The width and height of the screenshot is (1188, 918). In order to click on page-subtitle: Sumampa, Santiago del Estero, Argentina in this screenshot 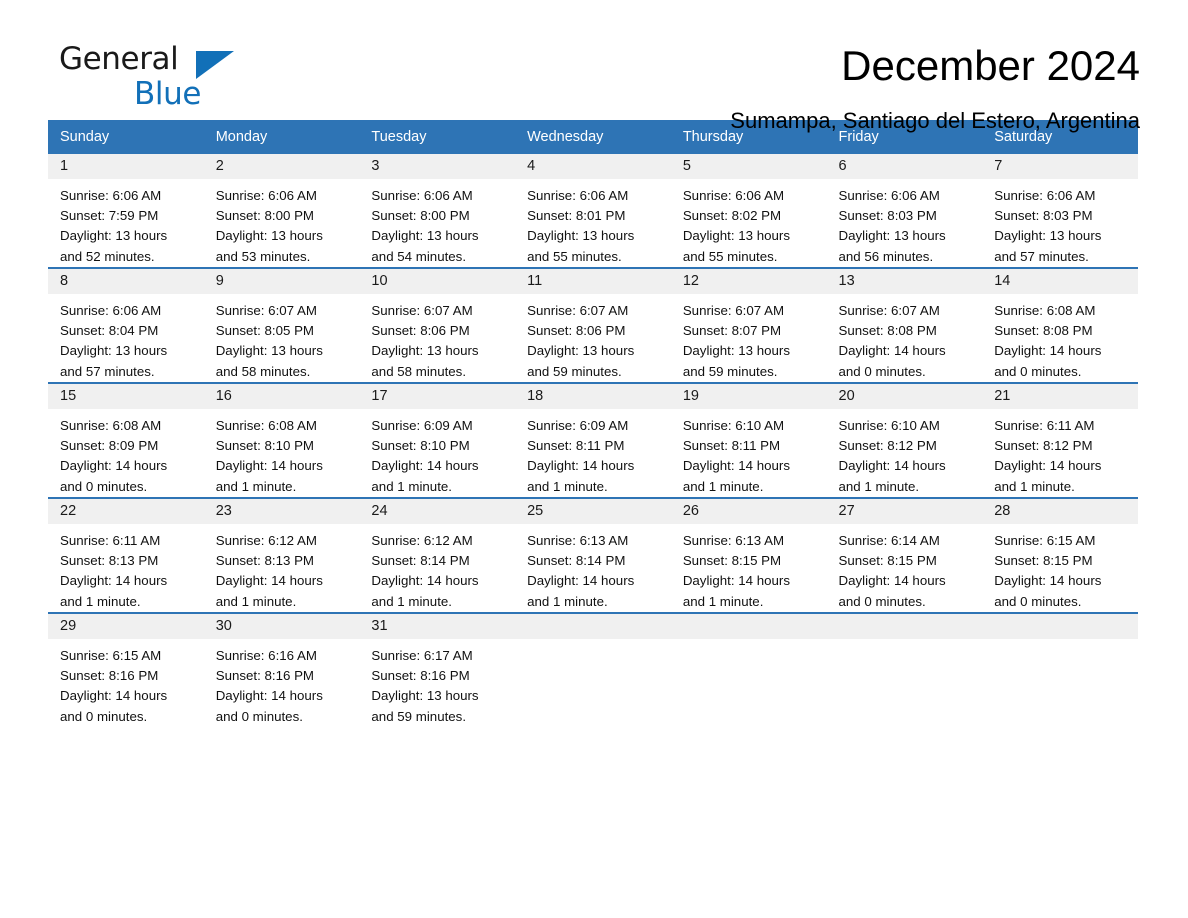, I will do `click(935, 121)`.